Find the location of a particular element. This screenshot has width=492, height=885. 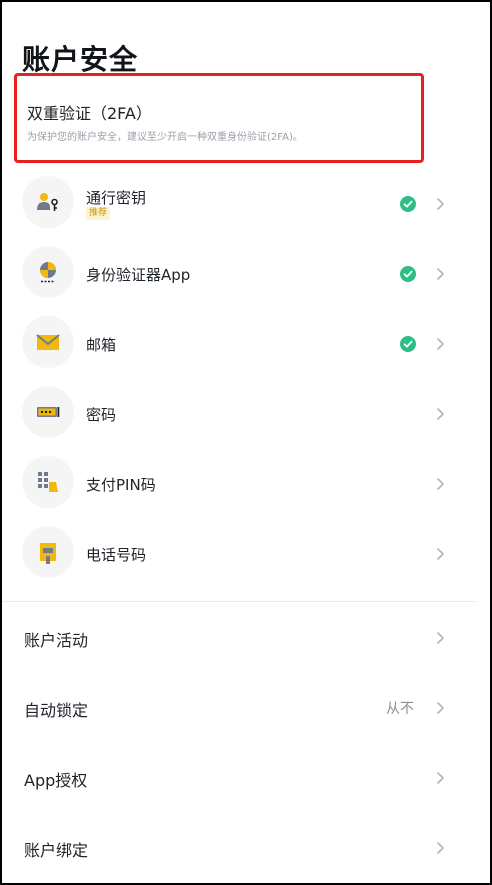

recommended-badge: 推荐 is located at coordinates (98, 213).